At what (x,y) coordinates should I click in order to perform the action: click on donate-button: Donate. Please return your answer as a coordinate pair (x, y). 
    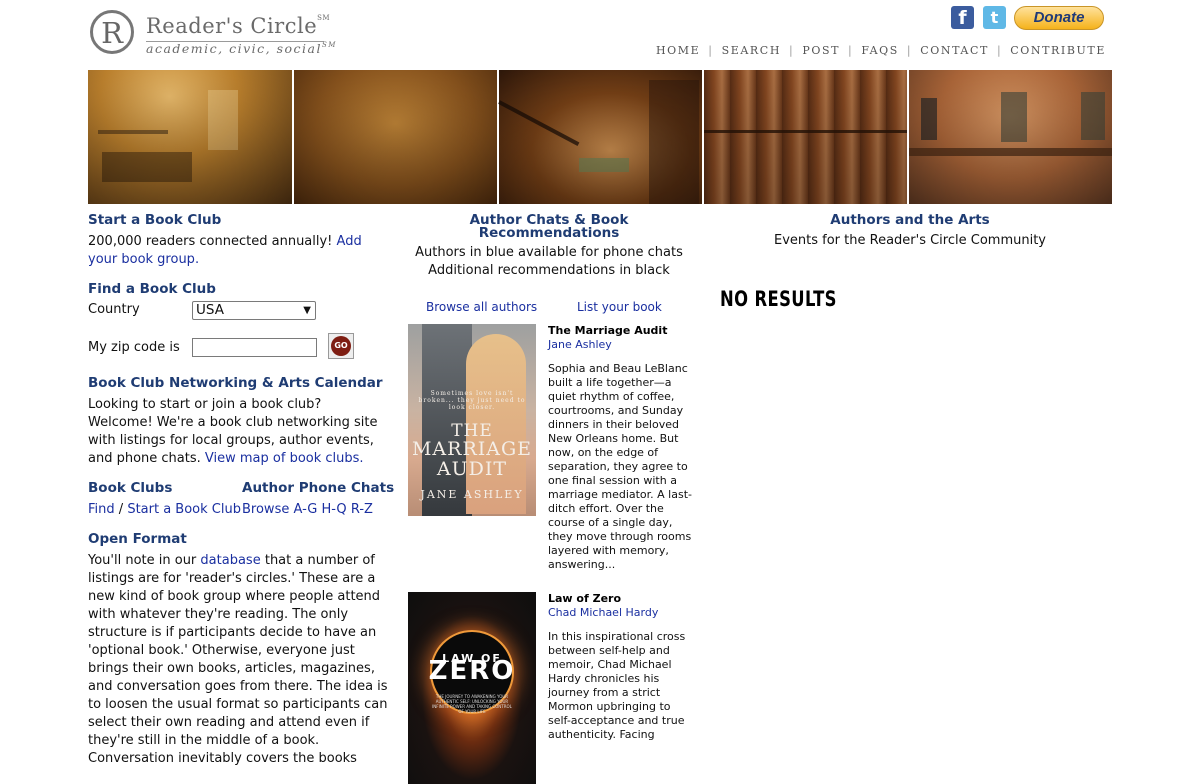
    Looking at the image, I should click on (1059, 18).